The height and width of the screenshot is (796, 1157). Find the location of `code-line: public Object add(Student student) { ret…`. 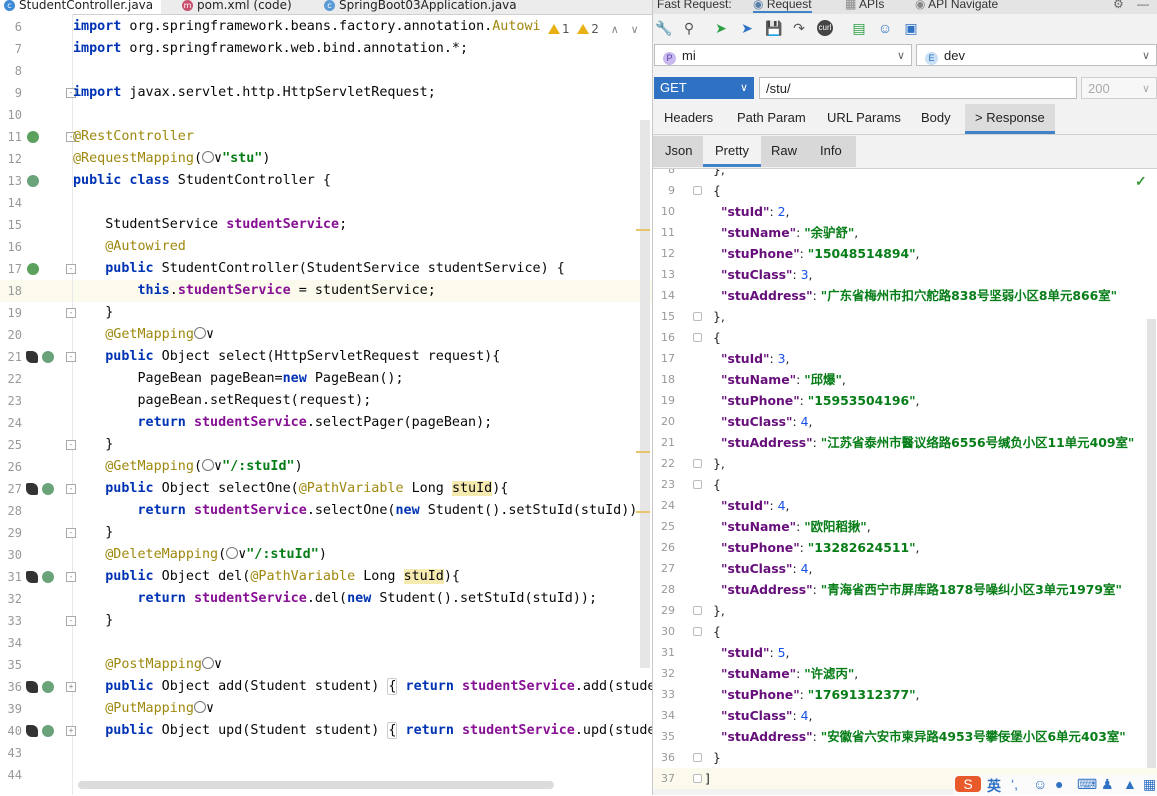

code-line: public Object add(Student student) { ret… is located at coordinates (362, 687).